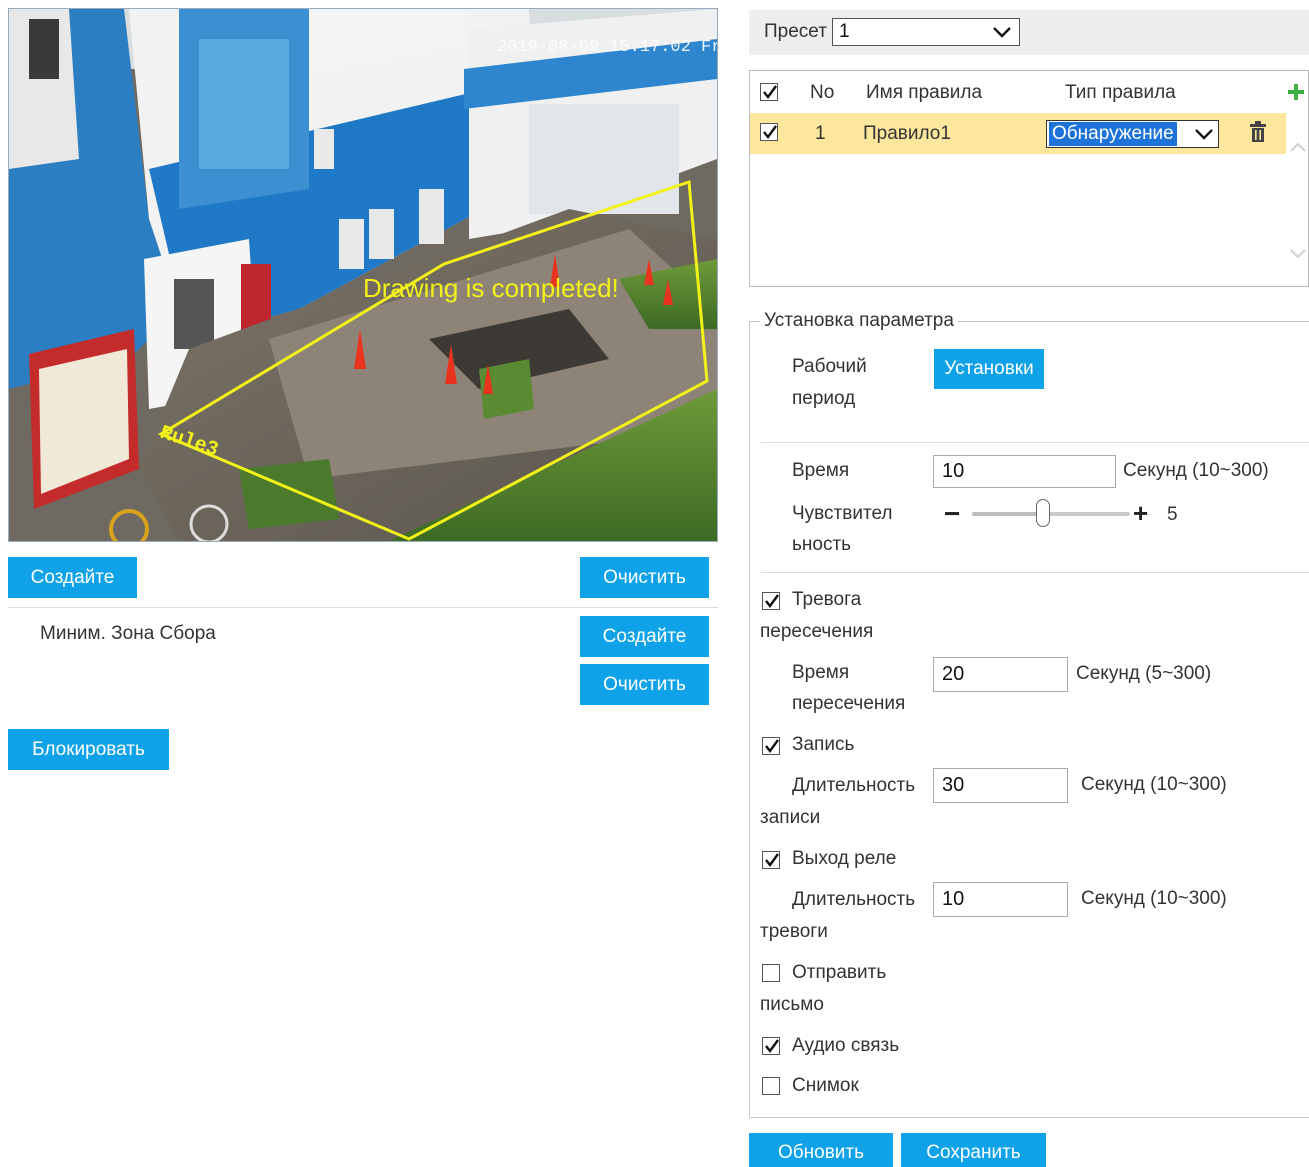 The image size is (1309, 1167). Describe the element at coordinates (854, 899) in the screenshot. I see `alarm-duration-label: Длительность` at that location.